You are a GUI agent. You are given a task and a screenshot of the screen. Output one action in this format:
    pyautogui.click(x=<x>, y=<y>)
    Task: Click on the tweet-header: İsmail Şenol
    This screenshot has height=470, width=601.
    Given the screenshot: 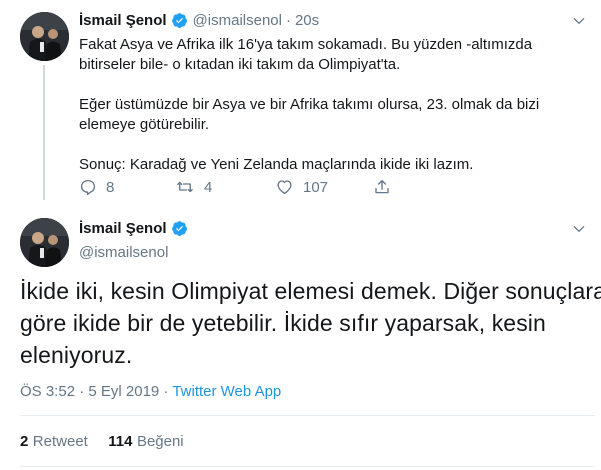 What is the action you would take?
    pyautogui.click(x=133, y=228)
    